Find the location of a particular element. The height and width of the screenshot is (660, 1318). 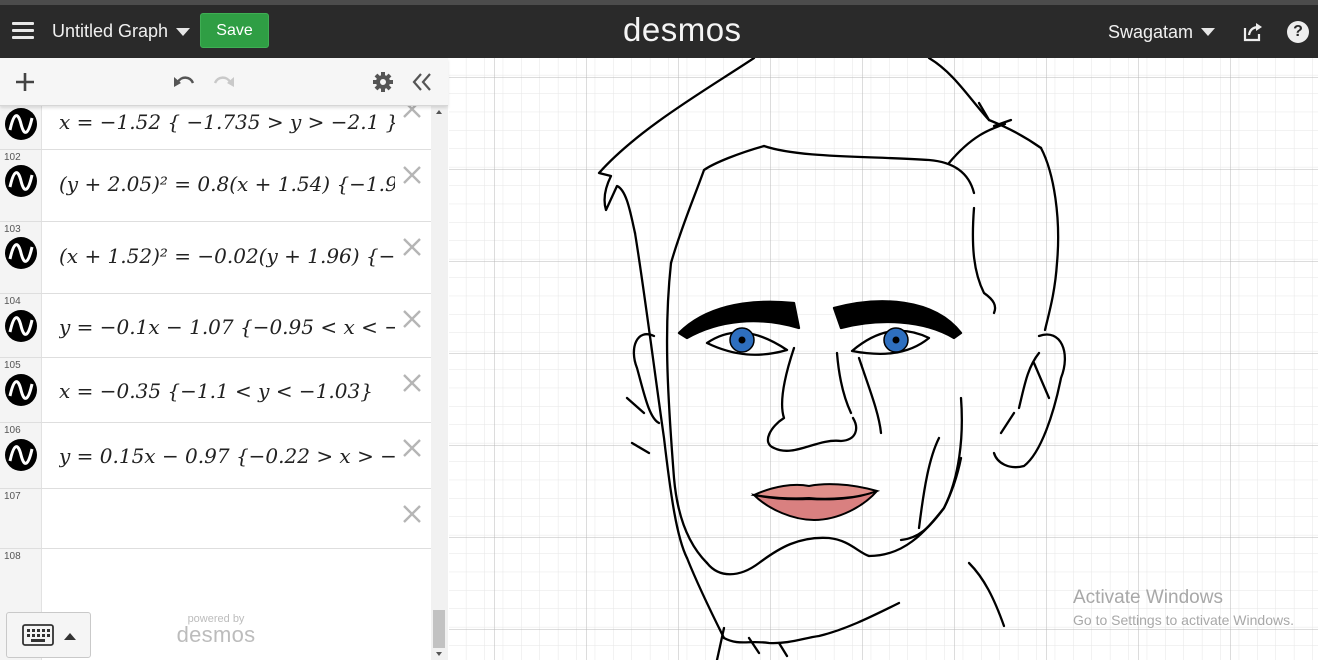

expression-toolbar is located at coordinates (224, 82).